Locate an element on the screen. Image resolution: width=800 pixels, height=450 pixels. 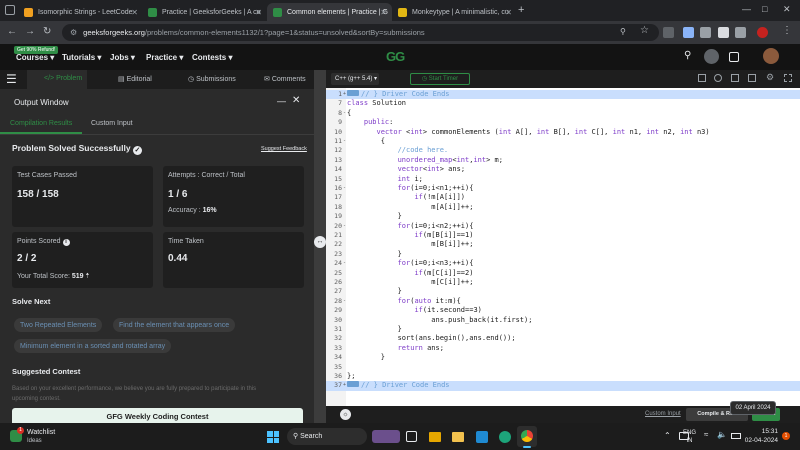
new-tab-button: + is located at coordinates (521, 10).